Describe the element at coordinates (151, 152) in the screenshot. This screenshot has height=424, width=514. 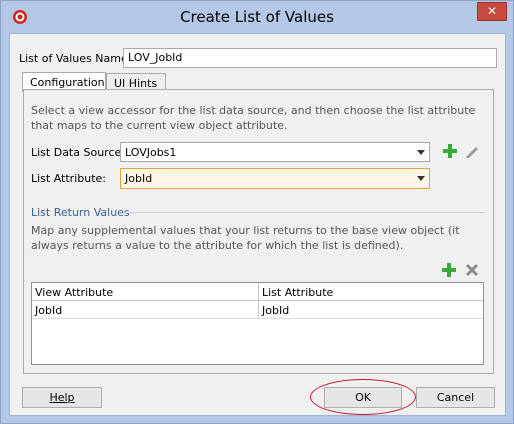
I see `data-source-value: LOVJobs1` at that location.